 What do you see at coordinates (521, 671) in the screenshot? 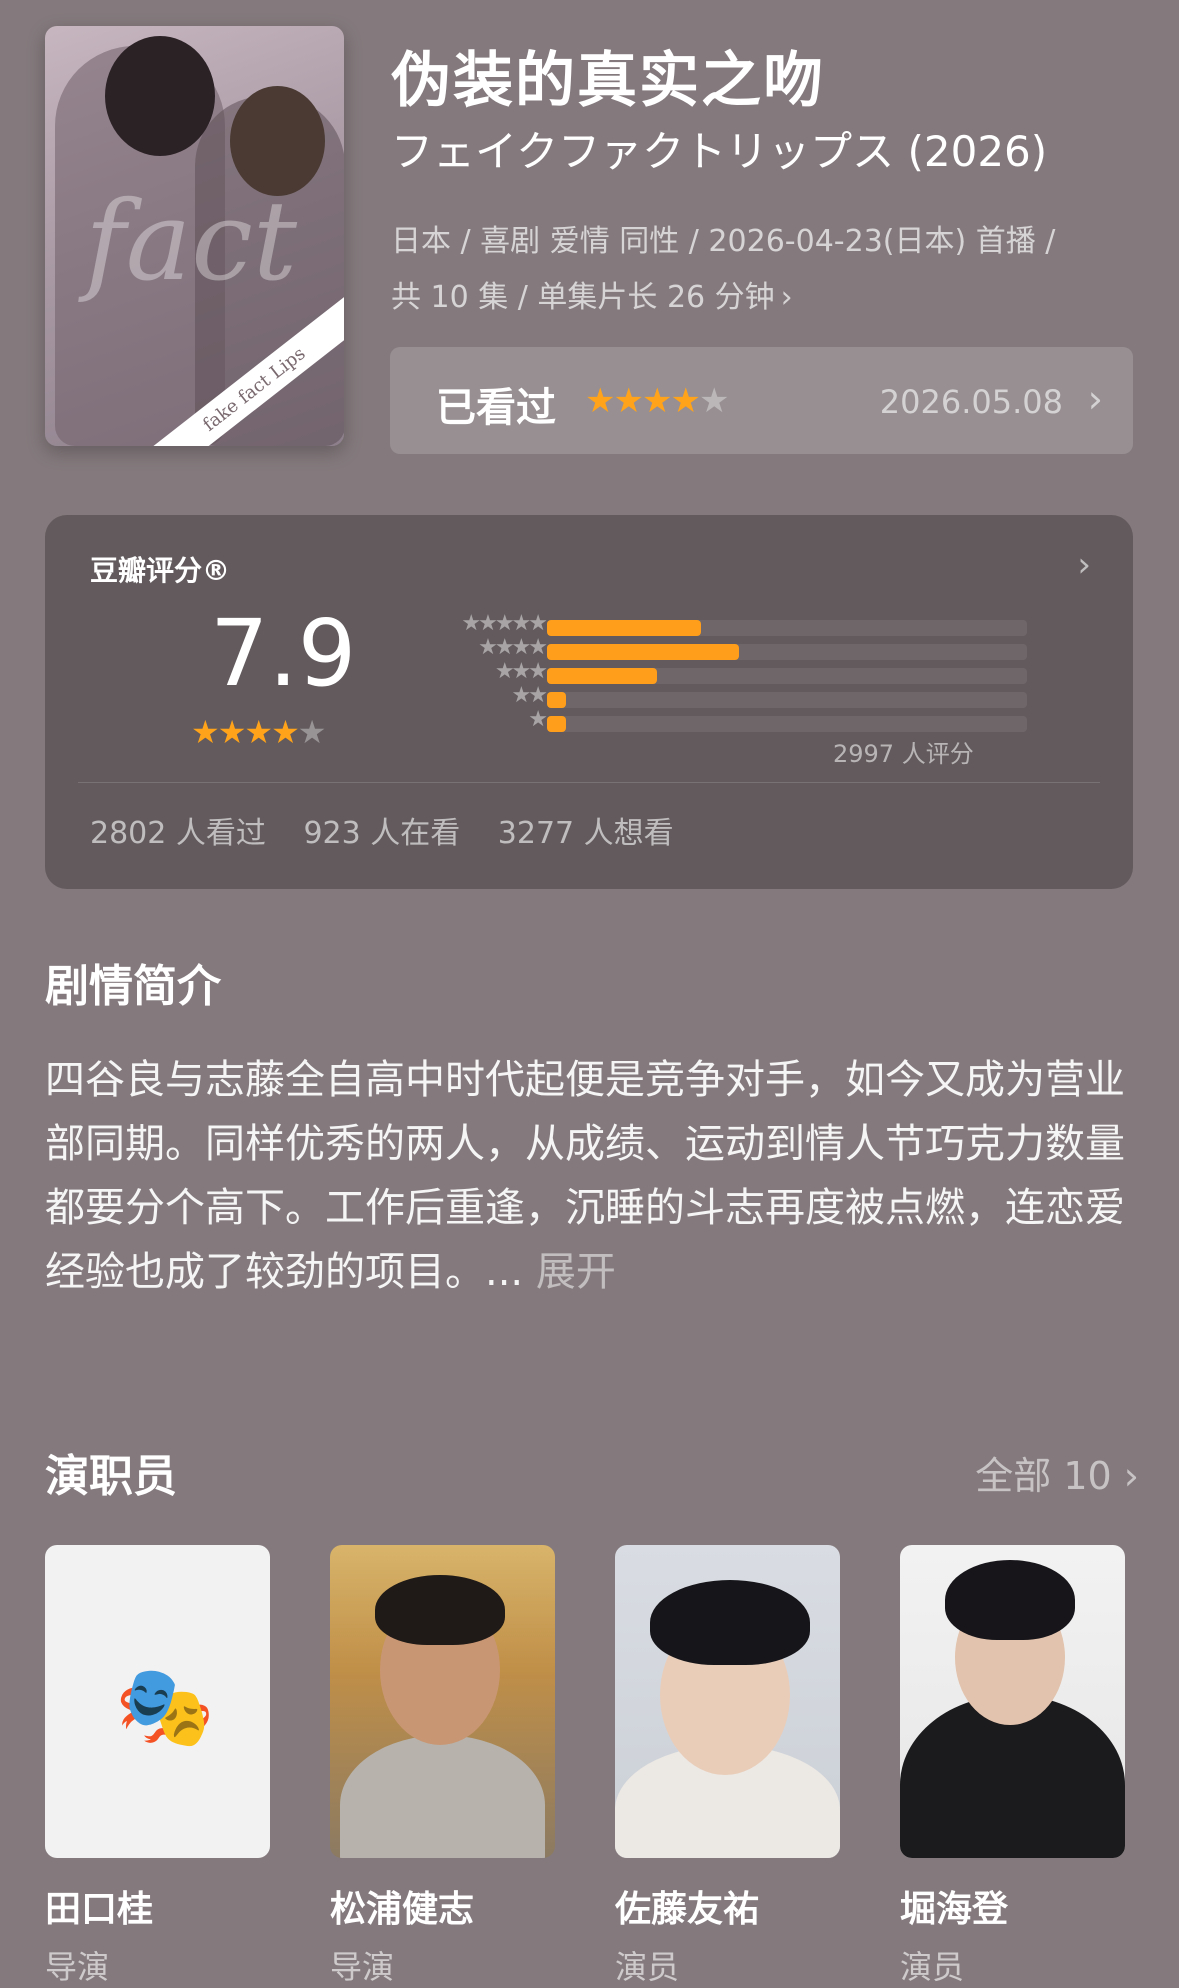
I see `rating-row-stars: ★★★` at bounding box center [521, 671].